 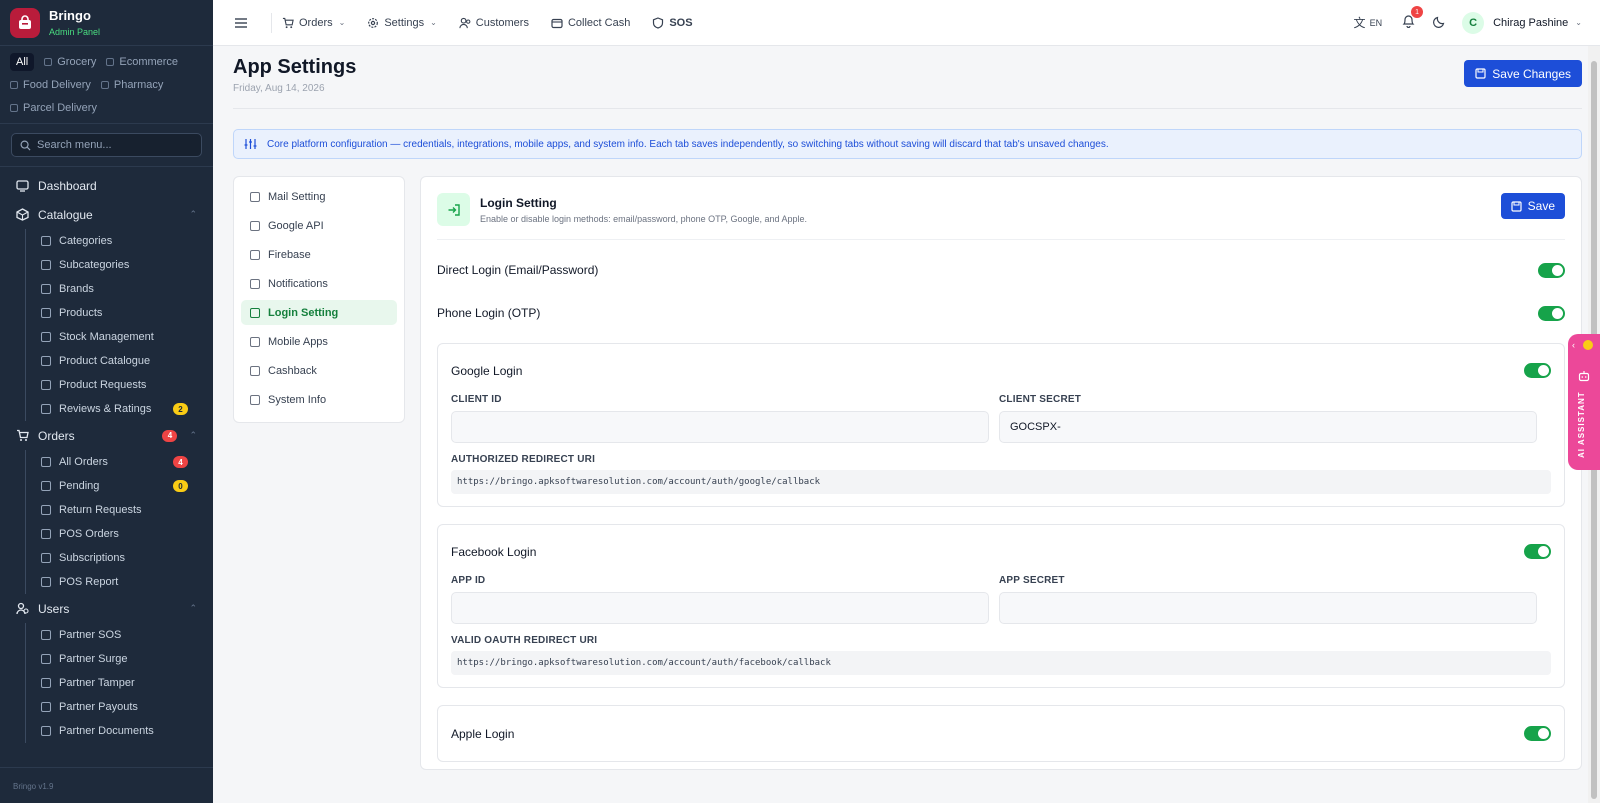 What do you see at coordinates (720, 427) in the screenshot?
I see `client-id-input` at bounding box center [720, 427].